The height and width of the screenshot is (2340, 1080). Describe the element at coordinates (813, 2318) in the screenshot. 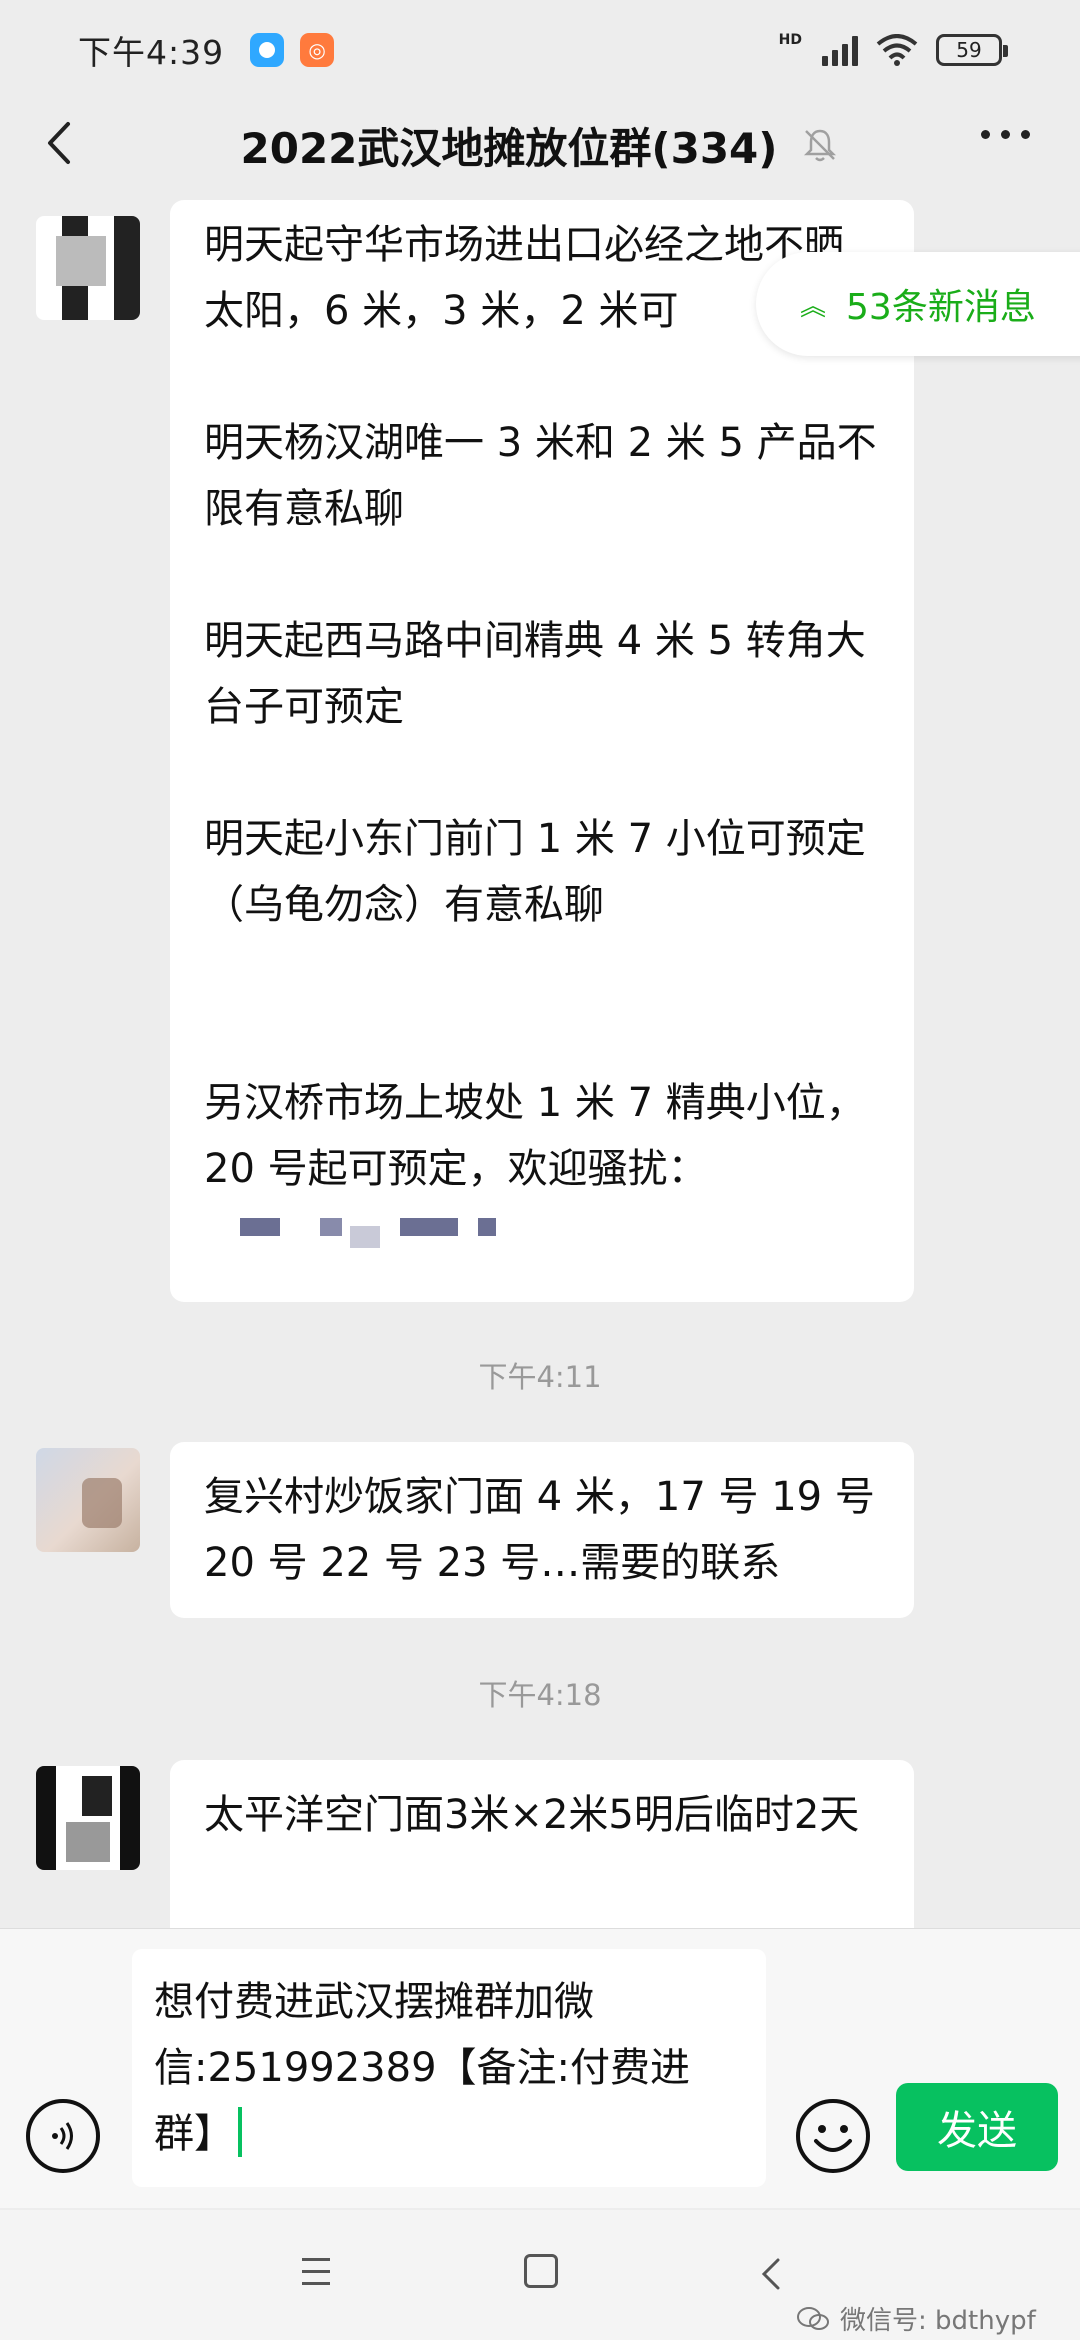

I see `wechat-icon` at that location.